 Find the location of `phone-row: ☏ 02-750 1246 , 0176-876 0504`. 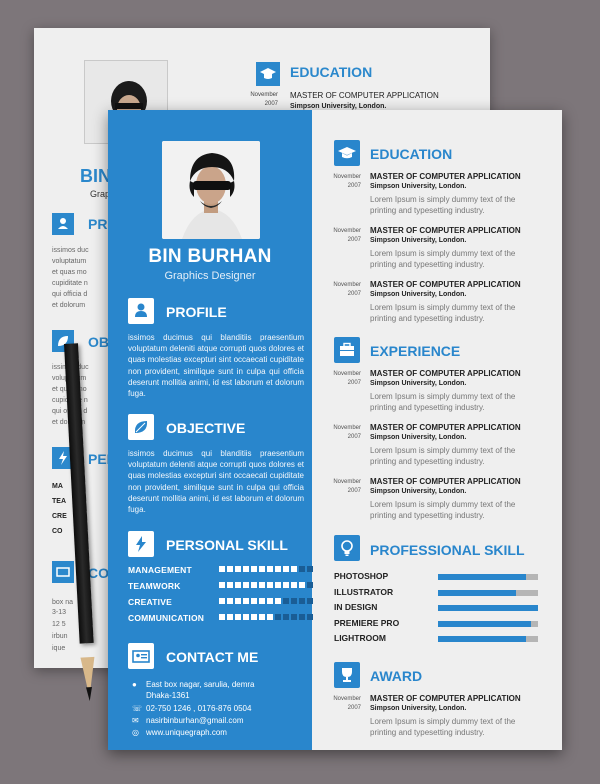

phone-row: ☏ 02-750 1246 , 0176-876 0504 is located at coordinates (191, 708).